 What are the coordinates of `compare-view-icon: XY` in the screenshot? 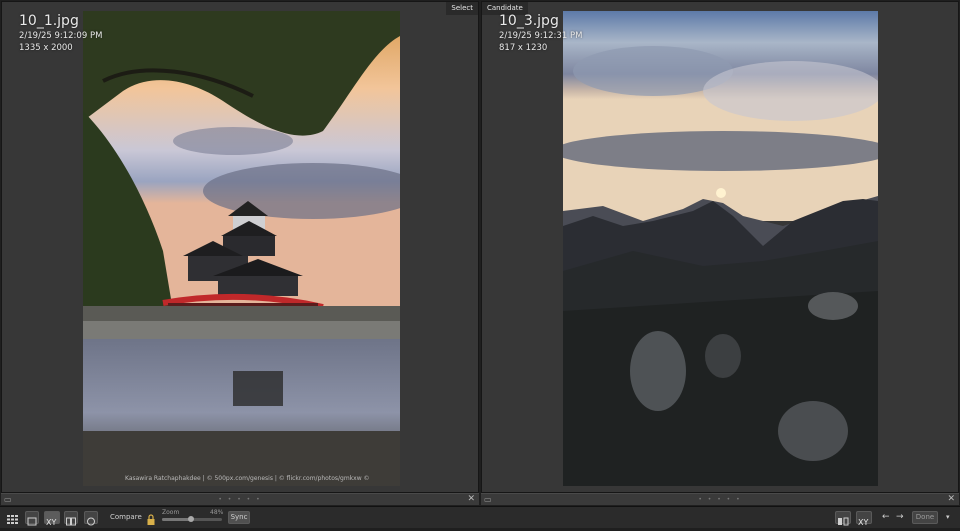 It's located at (52, 519).